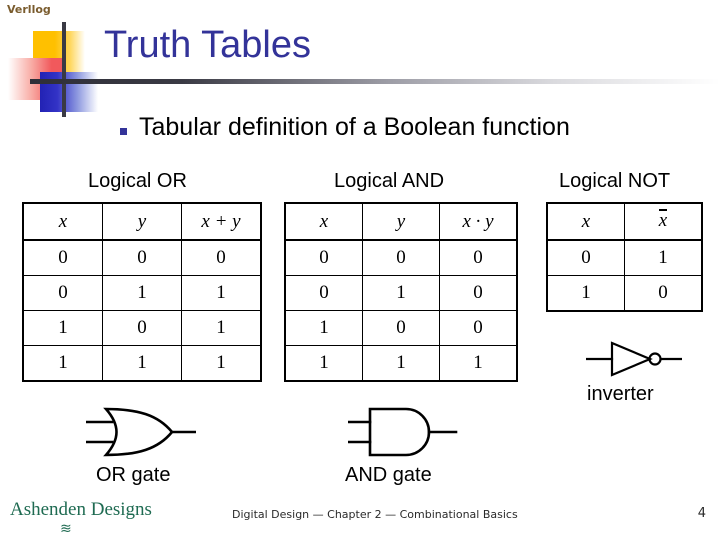 The width and height of the screenshot is (720, 540). I want to click on table-row: 0 1 0, so click(401, 293).